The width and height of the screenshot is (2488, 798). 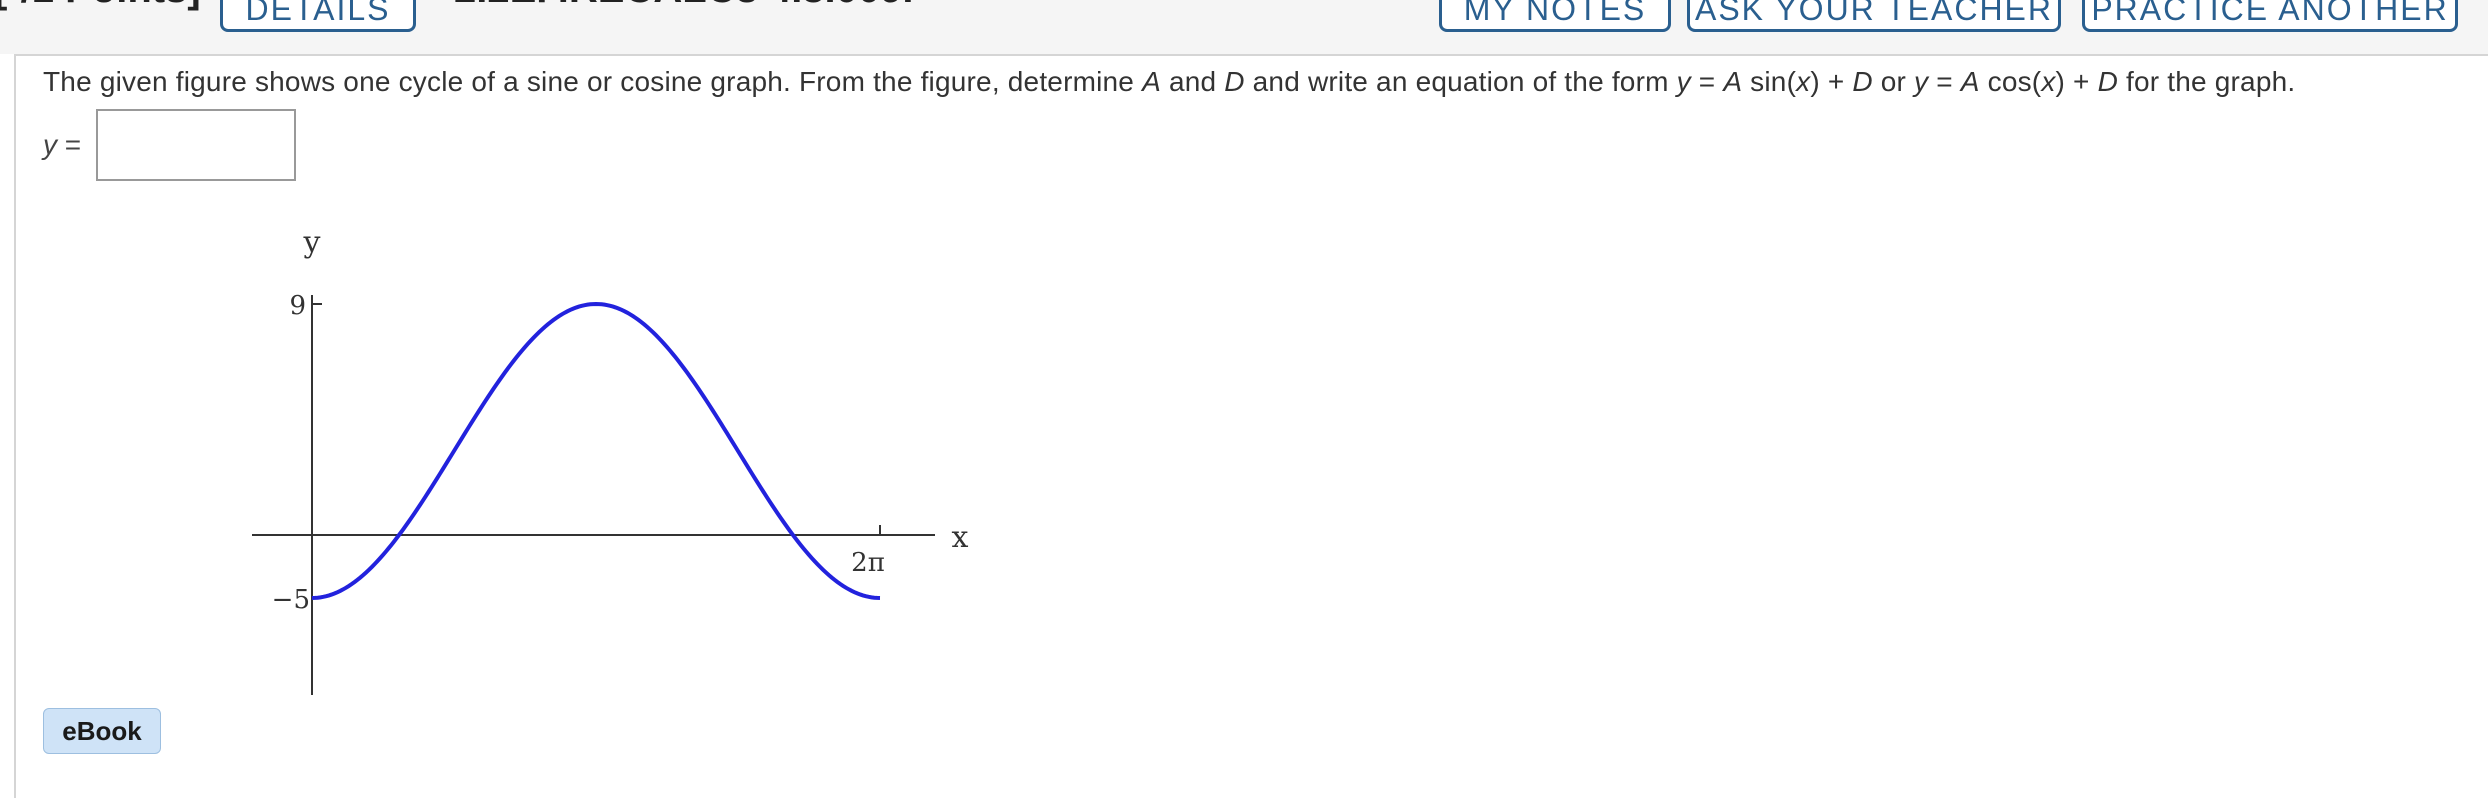 I want to click on details-button: DETAILS, so click(x=318, y=16).